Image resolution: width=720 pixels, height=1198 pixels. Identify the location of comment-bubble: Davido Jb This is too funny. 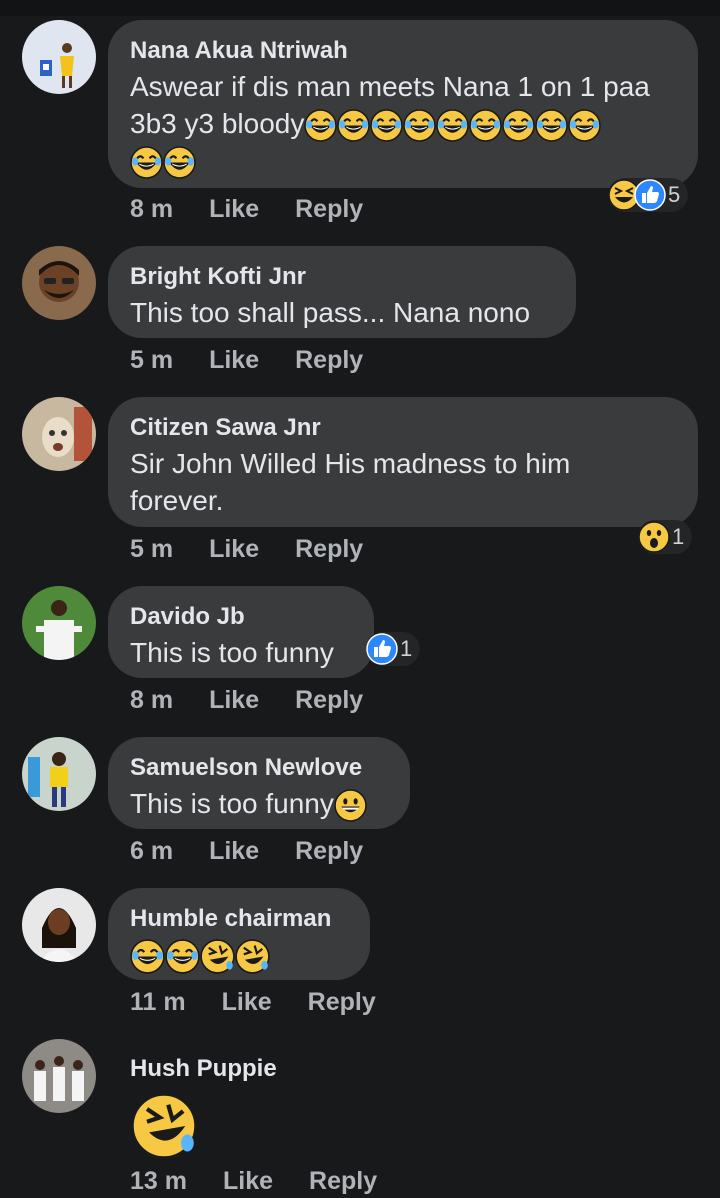
(241, 632).